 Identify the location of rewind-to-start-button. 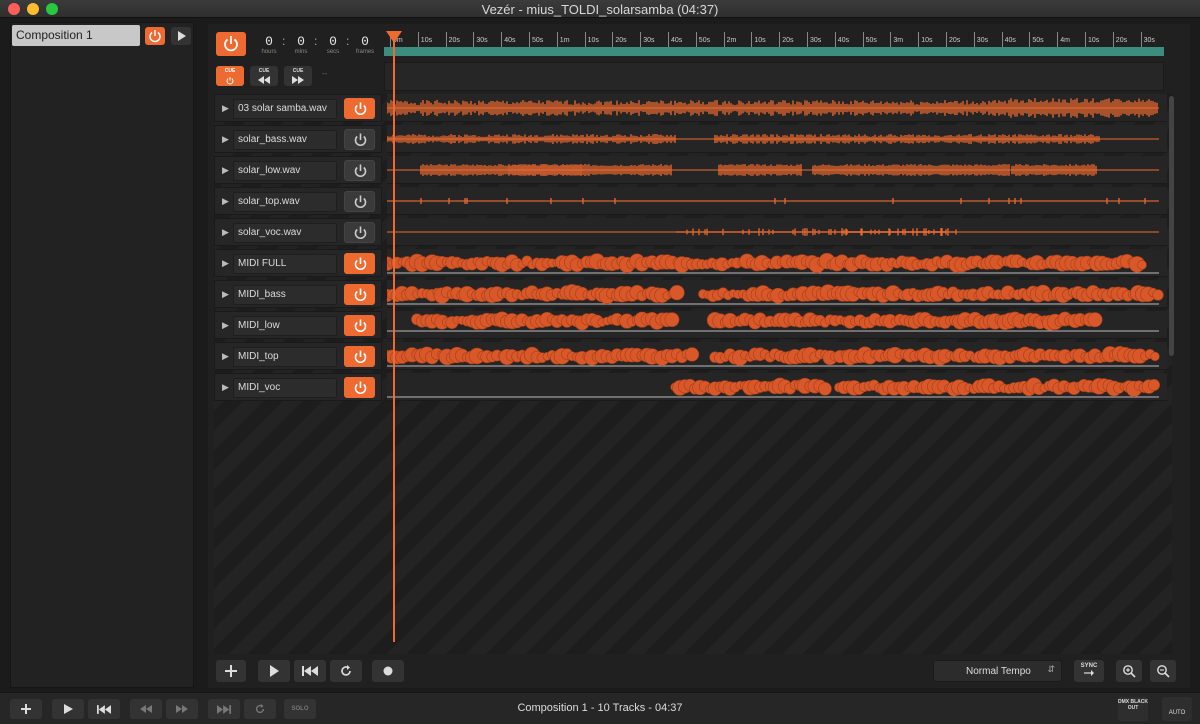
(310, 671).